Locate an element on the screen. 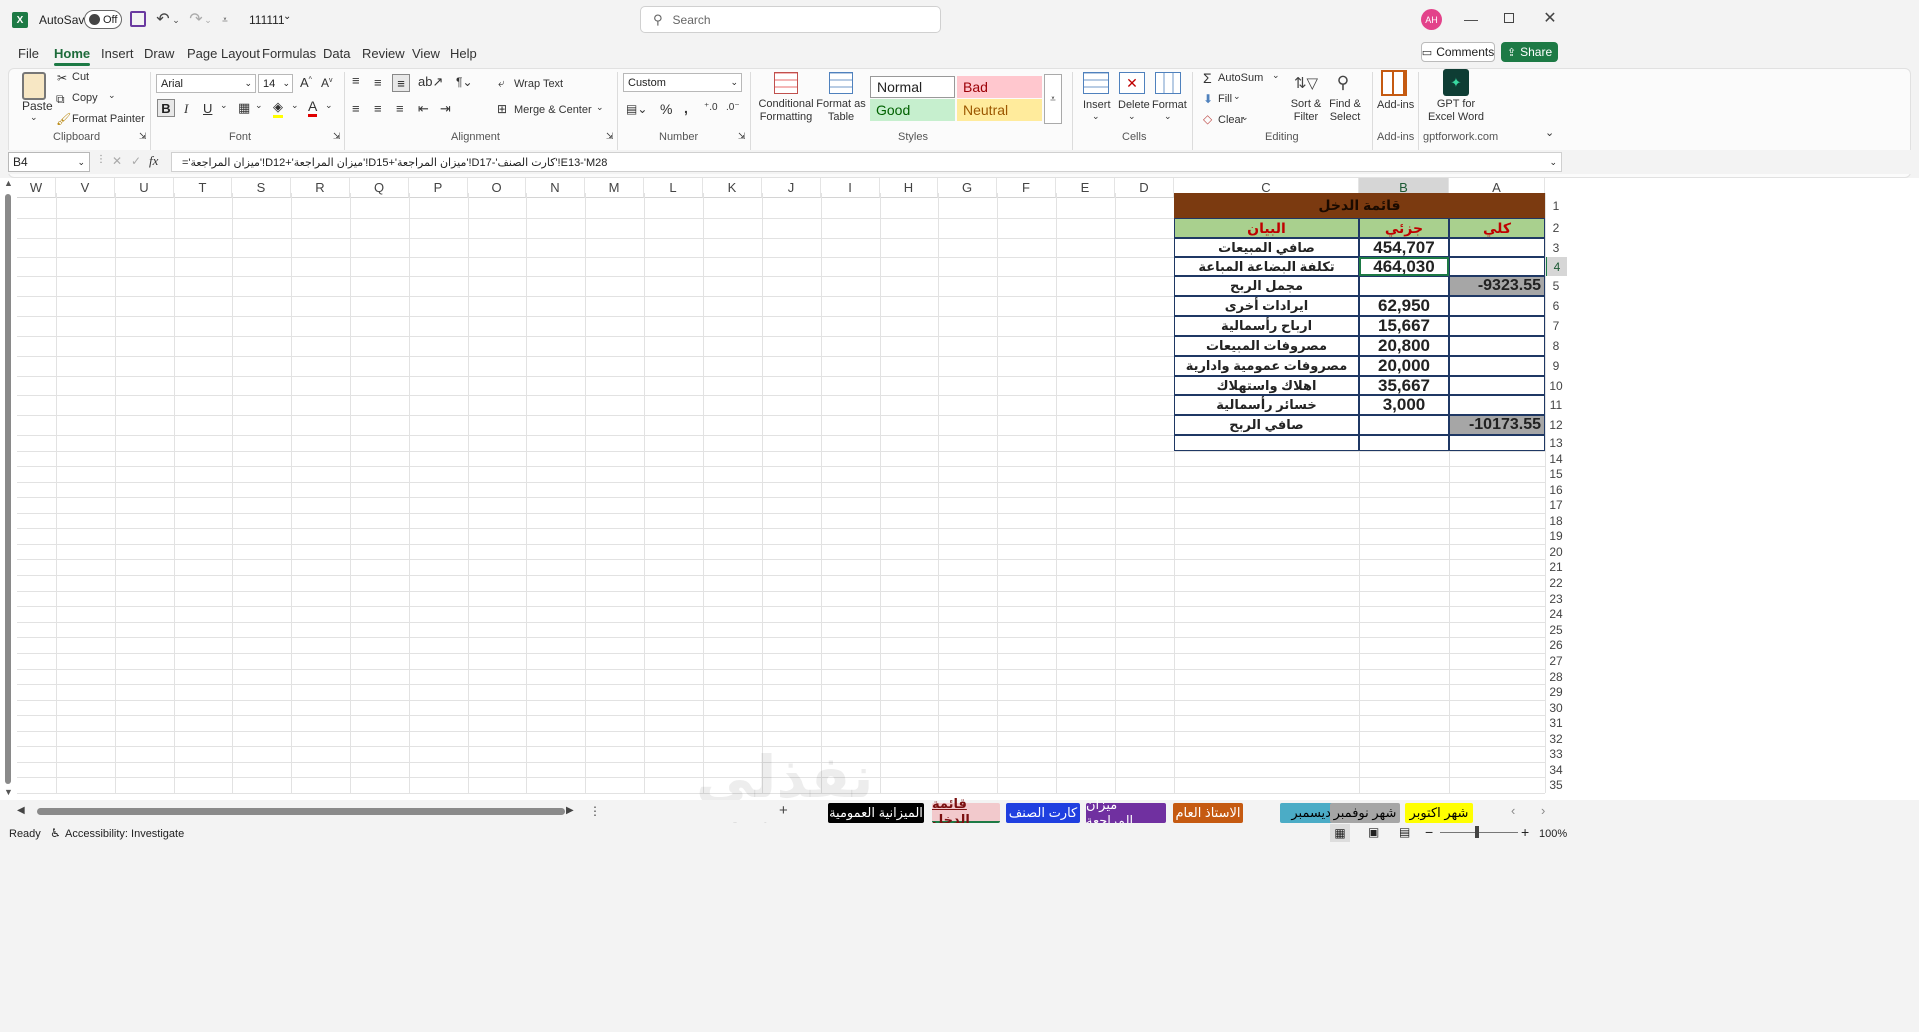 The width and height of the screenshot is (1919, 1032). row-header: 1 is located at coordinates (1556, 205).